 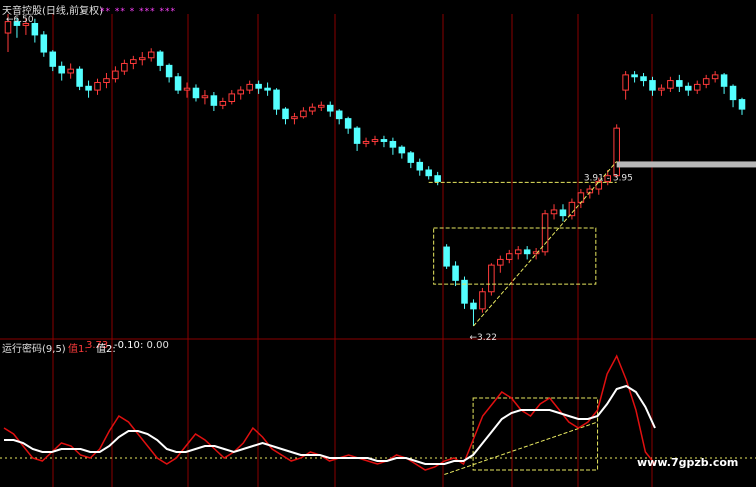 What do you see at coordinates (52, 11) in the screenshot?
I see `chart-title: 天音控股(日线,前复权)` at bounding box center [52, 11].